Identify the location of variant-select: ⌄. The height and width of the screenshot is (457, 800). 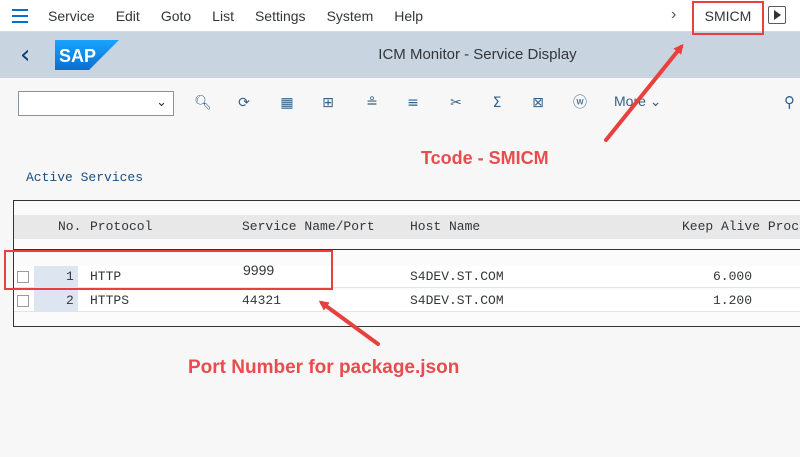
(96, 103).